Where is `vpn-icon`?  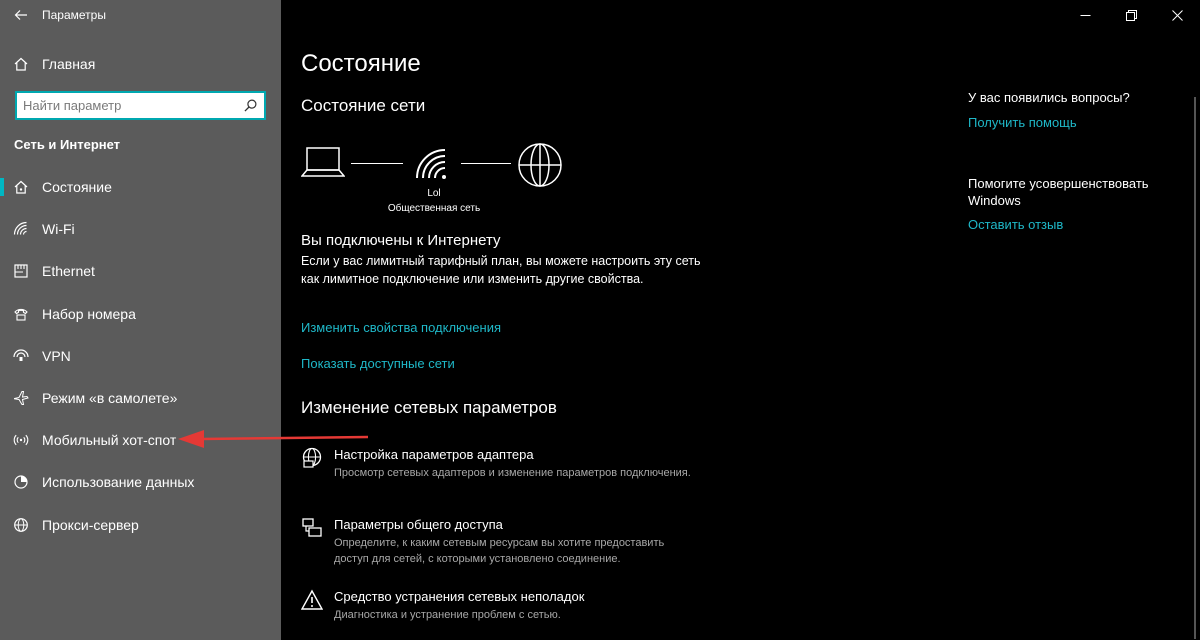
vpn-icon is located at coordinates (21, 356).